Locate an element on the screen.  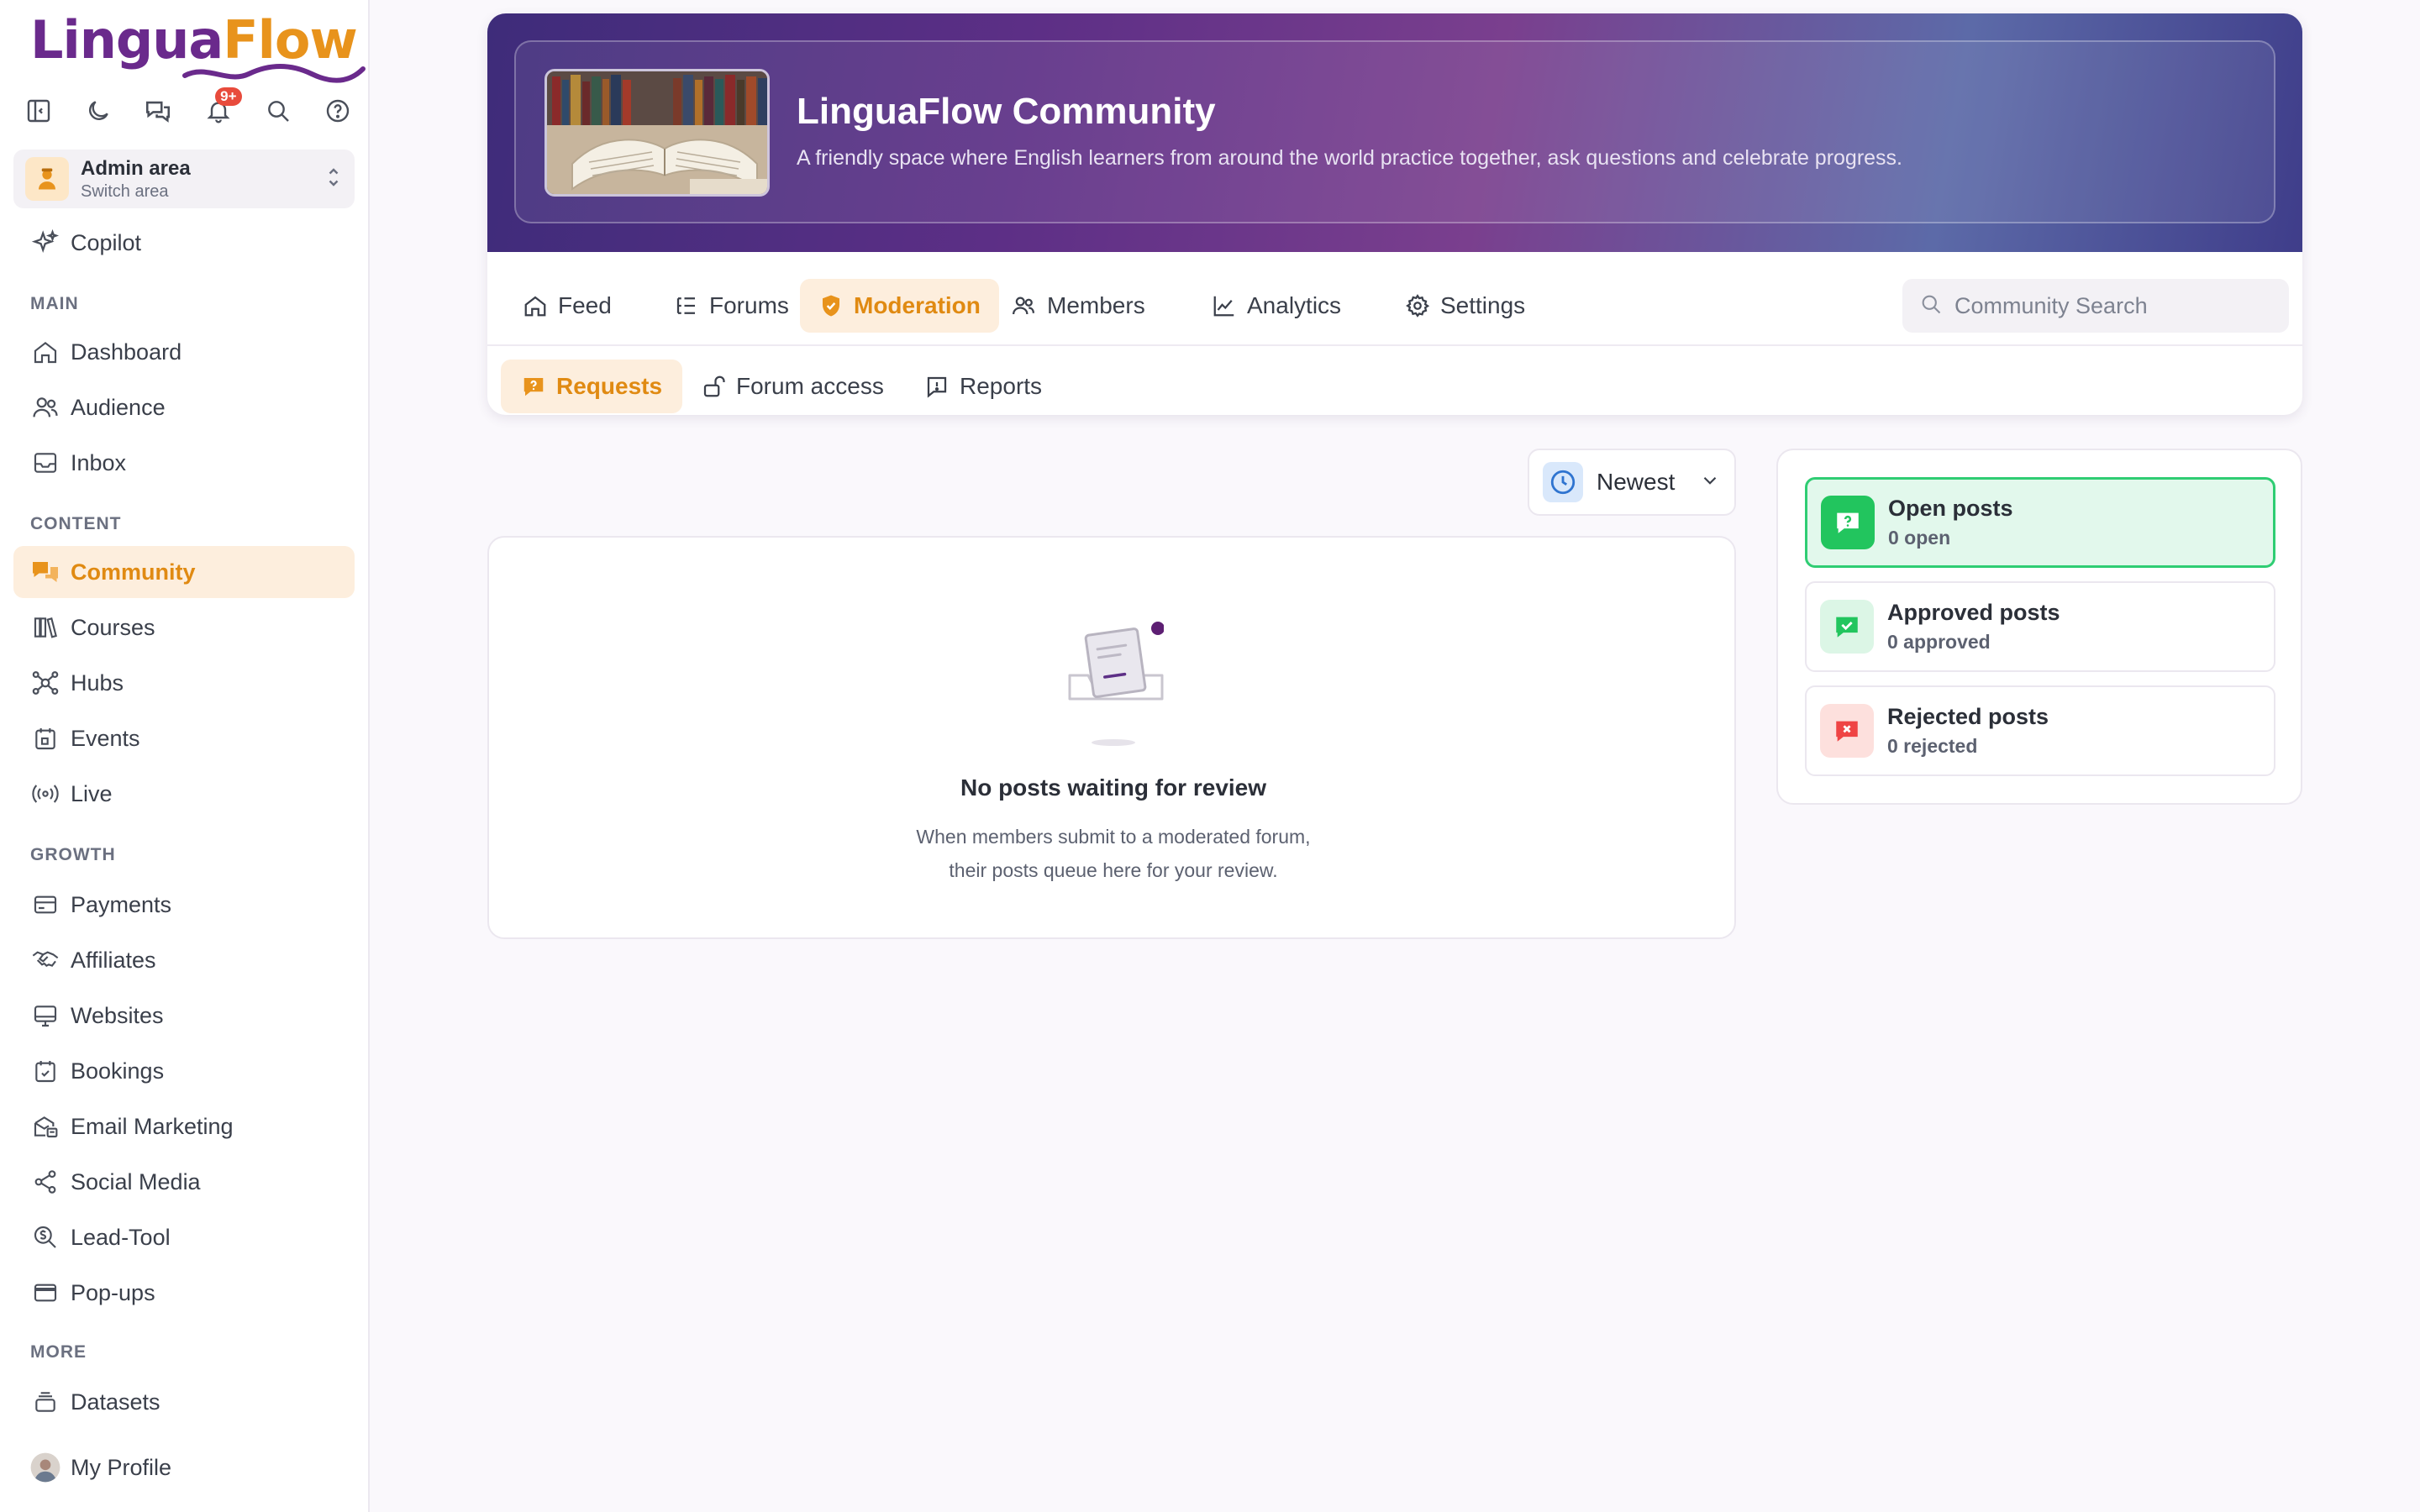
section-more-label: MORE is located at coordinates (58, 1352).